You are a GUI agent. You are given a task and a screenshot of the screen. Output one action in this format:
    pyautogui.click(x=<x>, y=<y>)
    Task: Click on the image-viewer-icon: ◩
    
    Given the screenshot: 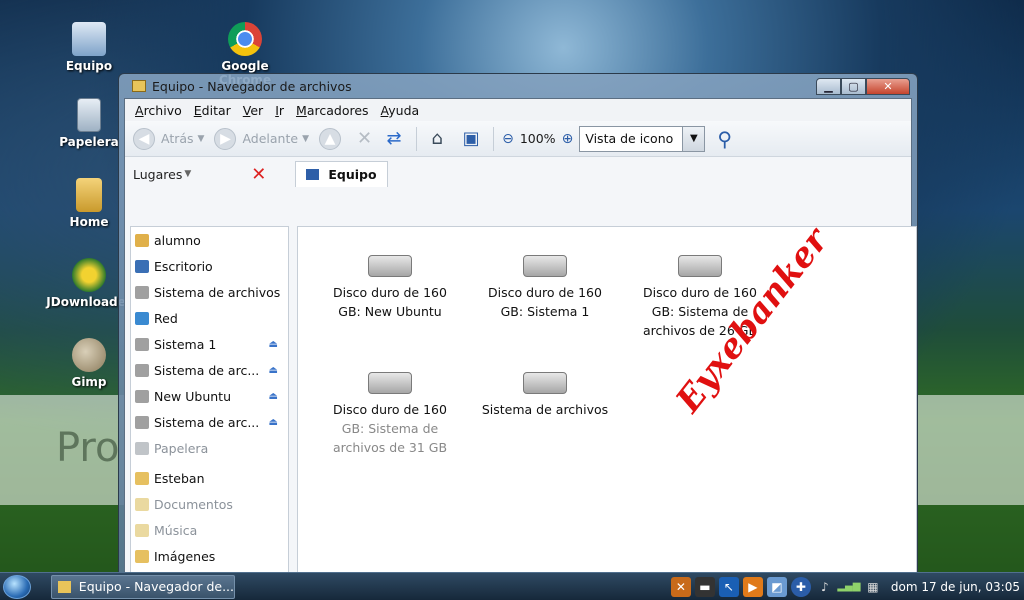 What is the action you would take?
    pyautogui.click(x=776, y=586)
    